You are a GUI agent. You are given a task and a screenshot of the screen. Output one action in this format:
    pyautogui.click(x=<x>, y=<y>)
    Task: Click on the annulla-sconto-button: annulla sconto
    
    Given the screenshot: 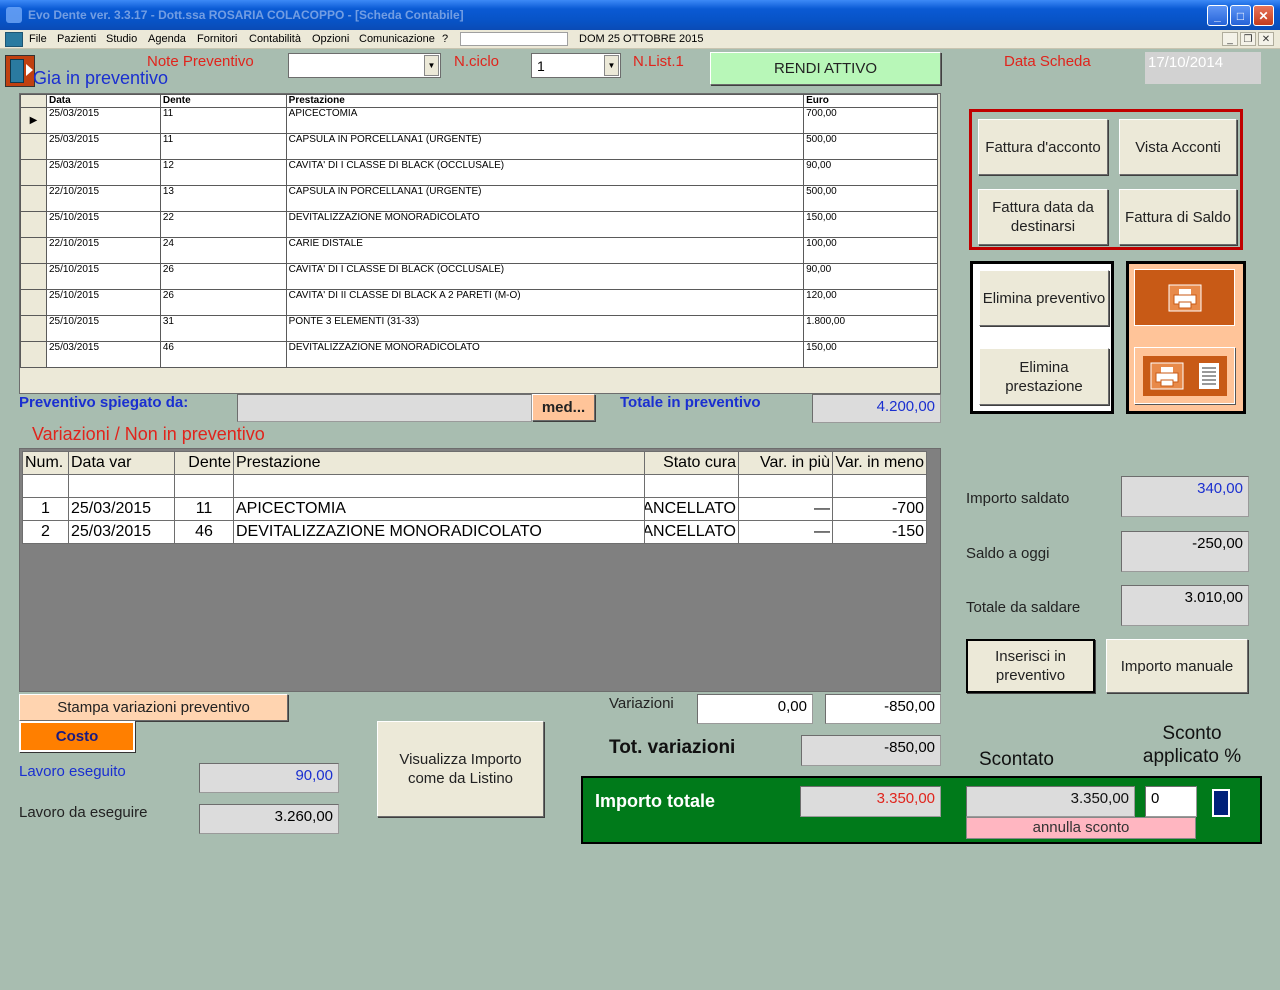 What is the action you would take?
    pyautogui.click(x=1081, y=828)
    